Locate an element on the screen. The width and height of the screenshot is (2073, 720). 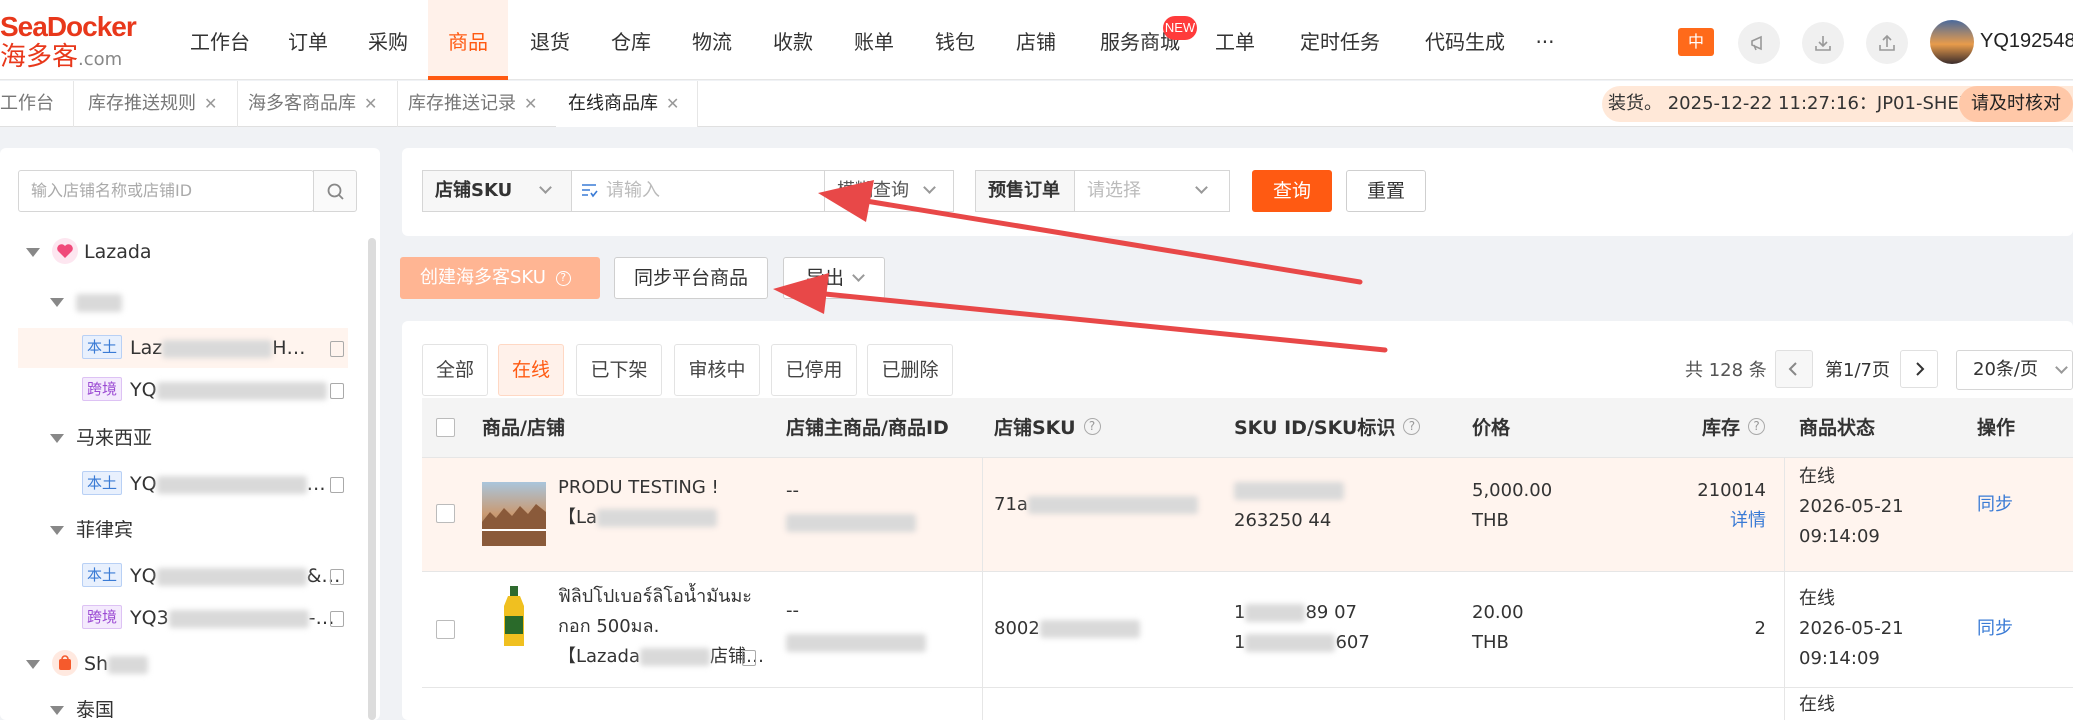
tab-all: 全部 is located at coordinates (455, 370).